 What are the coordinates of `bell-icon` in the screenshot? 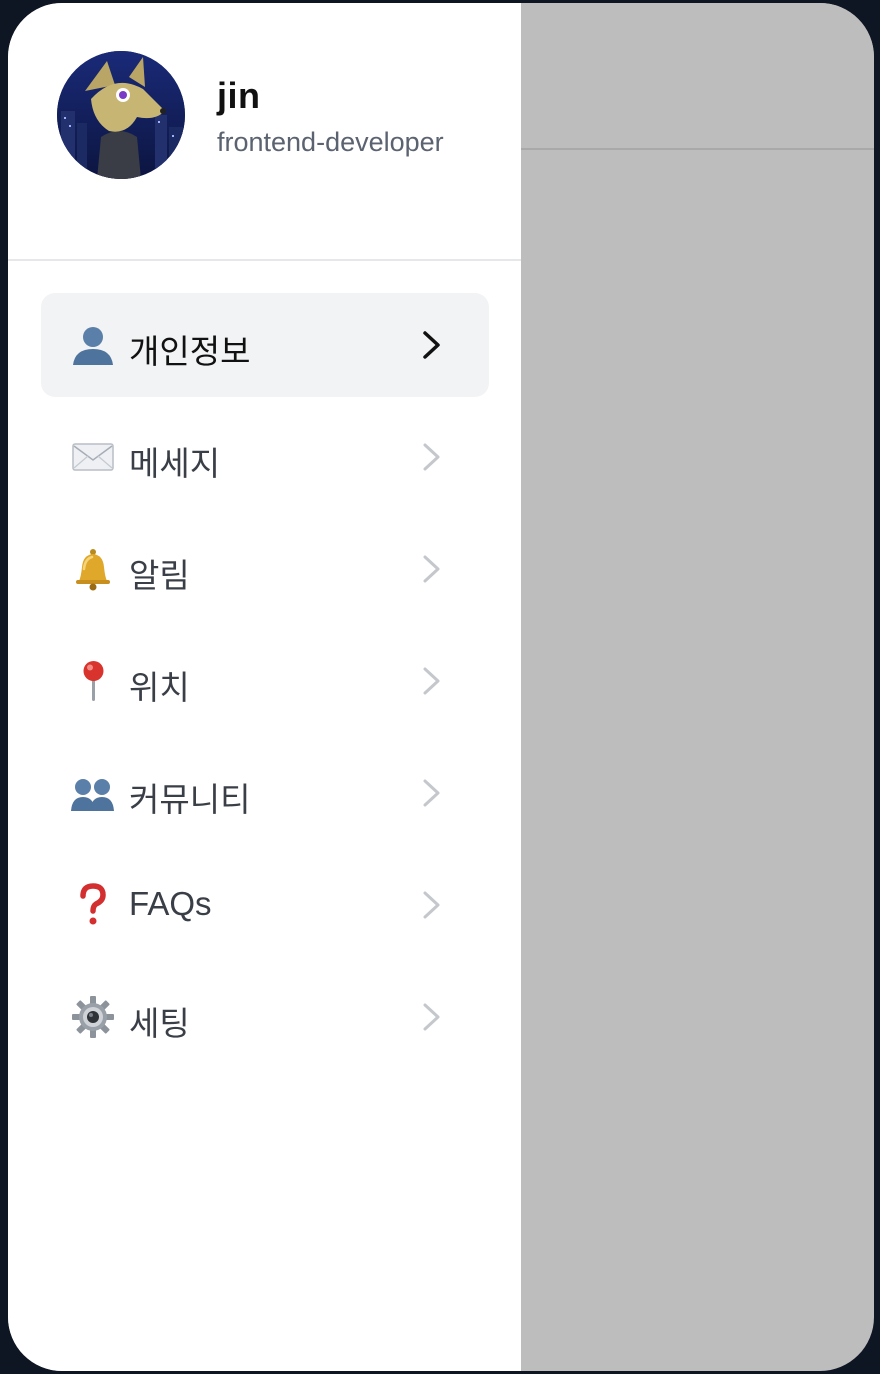 It's located at (93, 569).